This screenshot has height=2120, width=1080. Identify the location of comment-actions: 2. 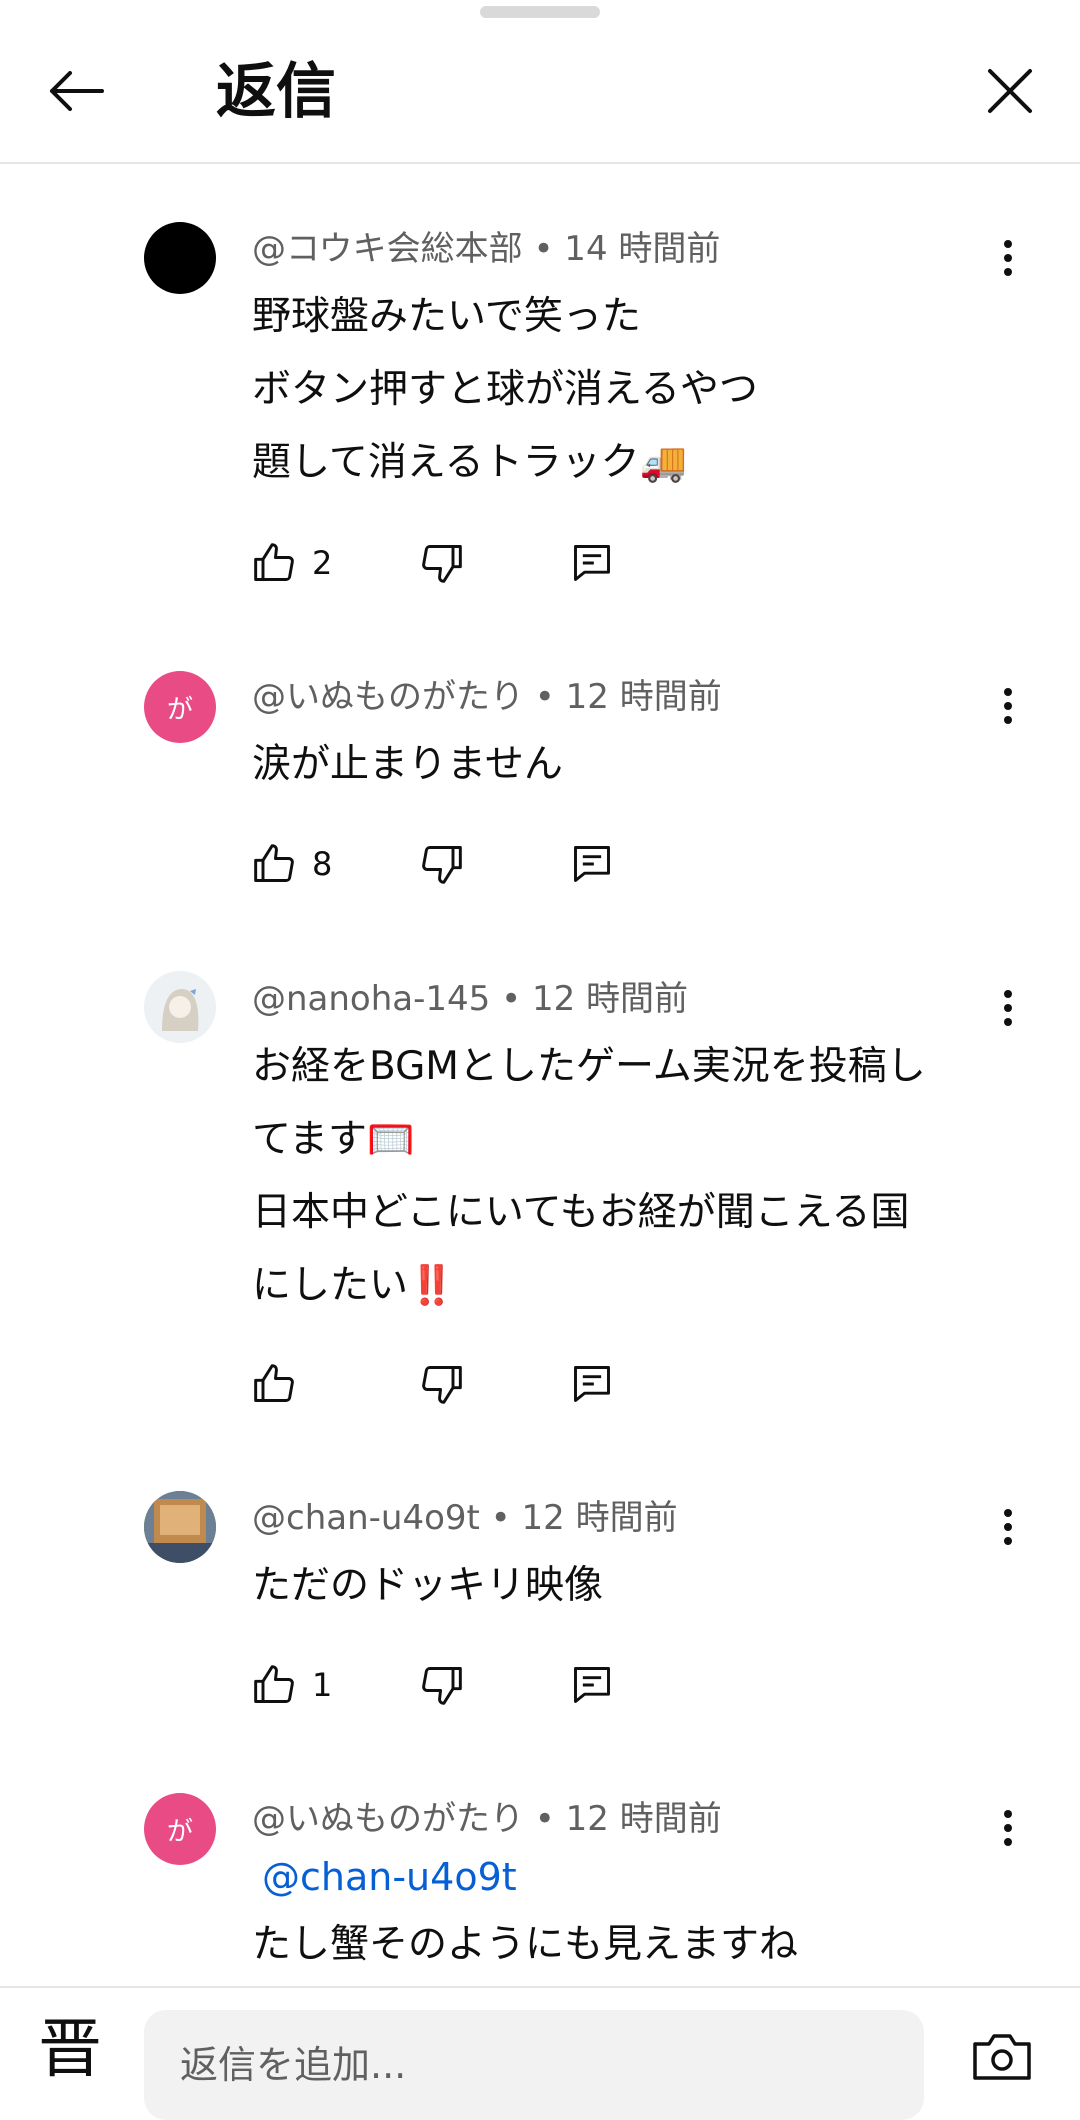
(462, 563).